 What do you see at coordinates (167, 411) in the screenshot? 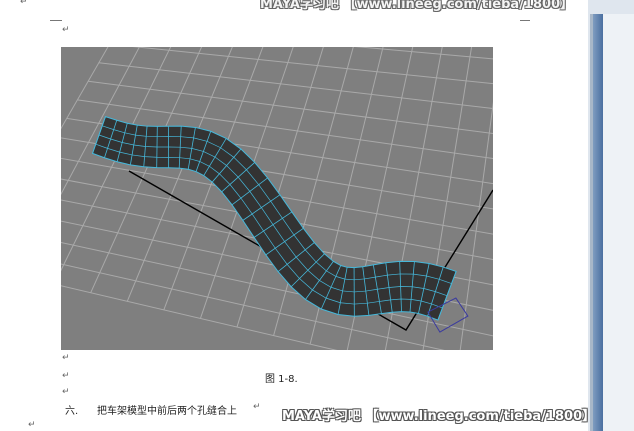
I see `step-instruction: 把车架模型中前后两个孔缝合上` at bounding box center [167, 411].